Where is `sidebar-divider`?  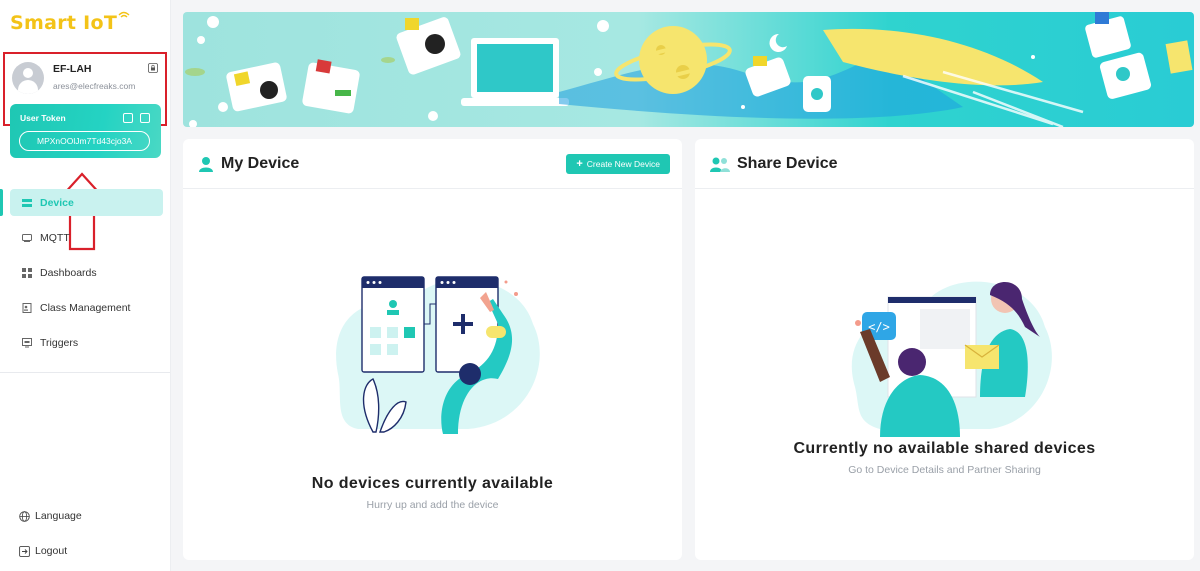 sidebar-divider is located at coordinates (85, 372).